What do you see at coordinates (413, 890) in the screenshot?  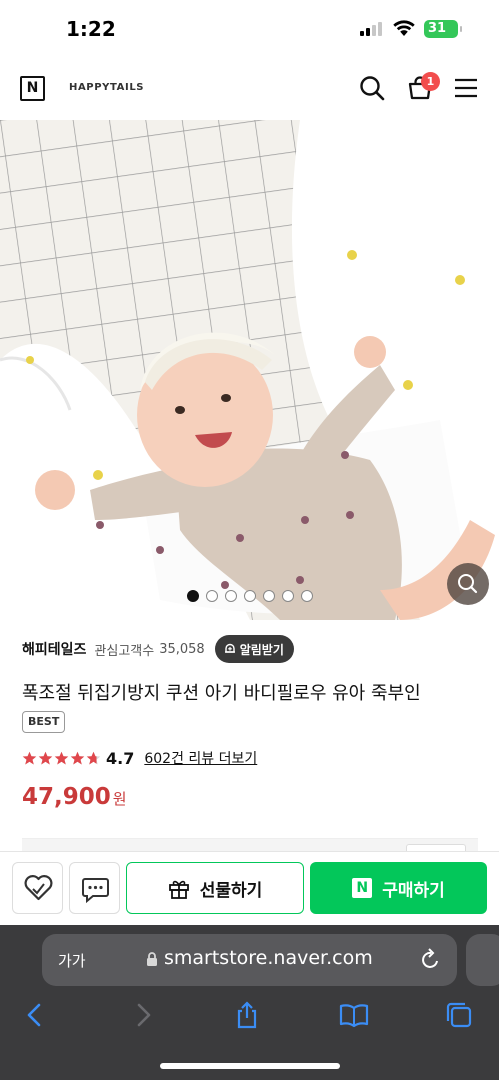 I see `buy-label: 구매하기` at bounding box center [413, 890].